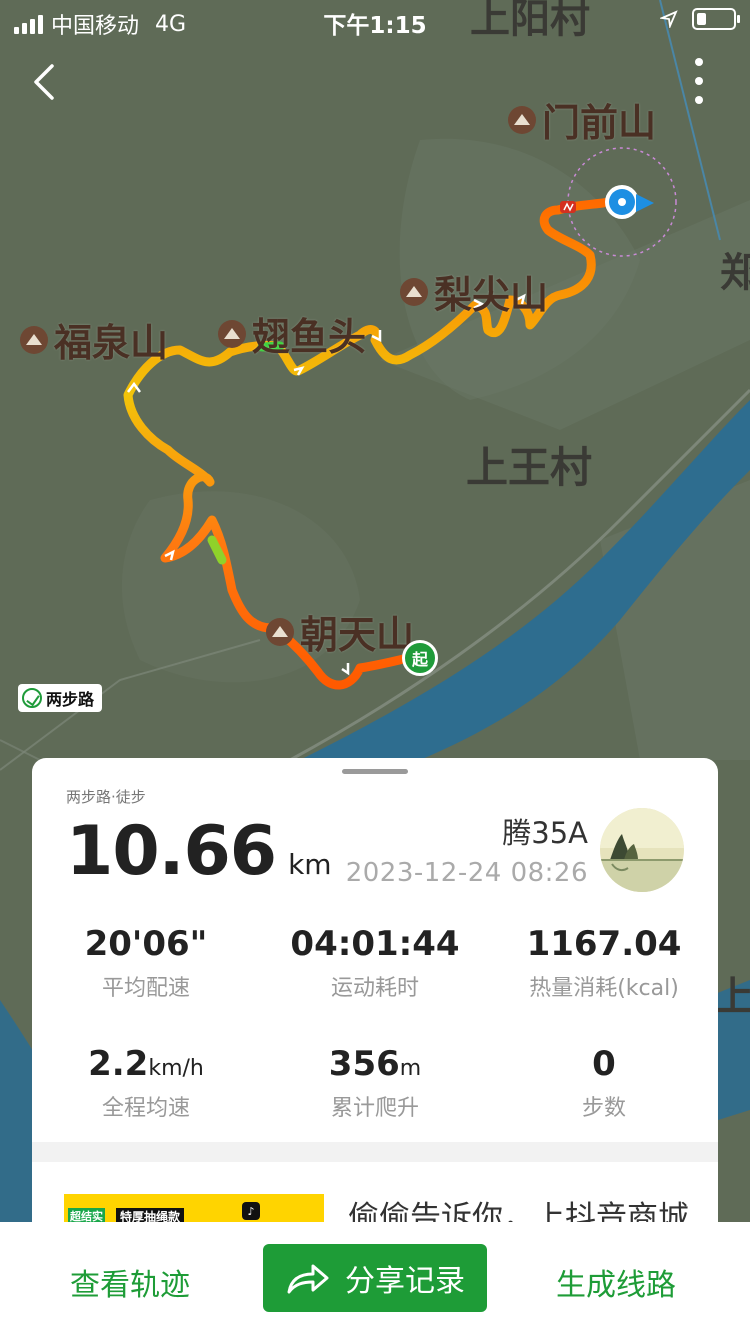  I want to click on stat-value: 0, so click(604, 1064).